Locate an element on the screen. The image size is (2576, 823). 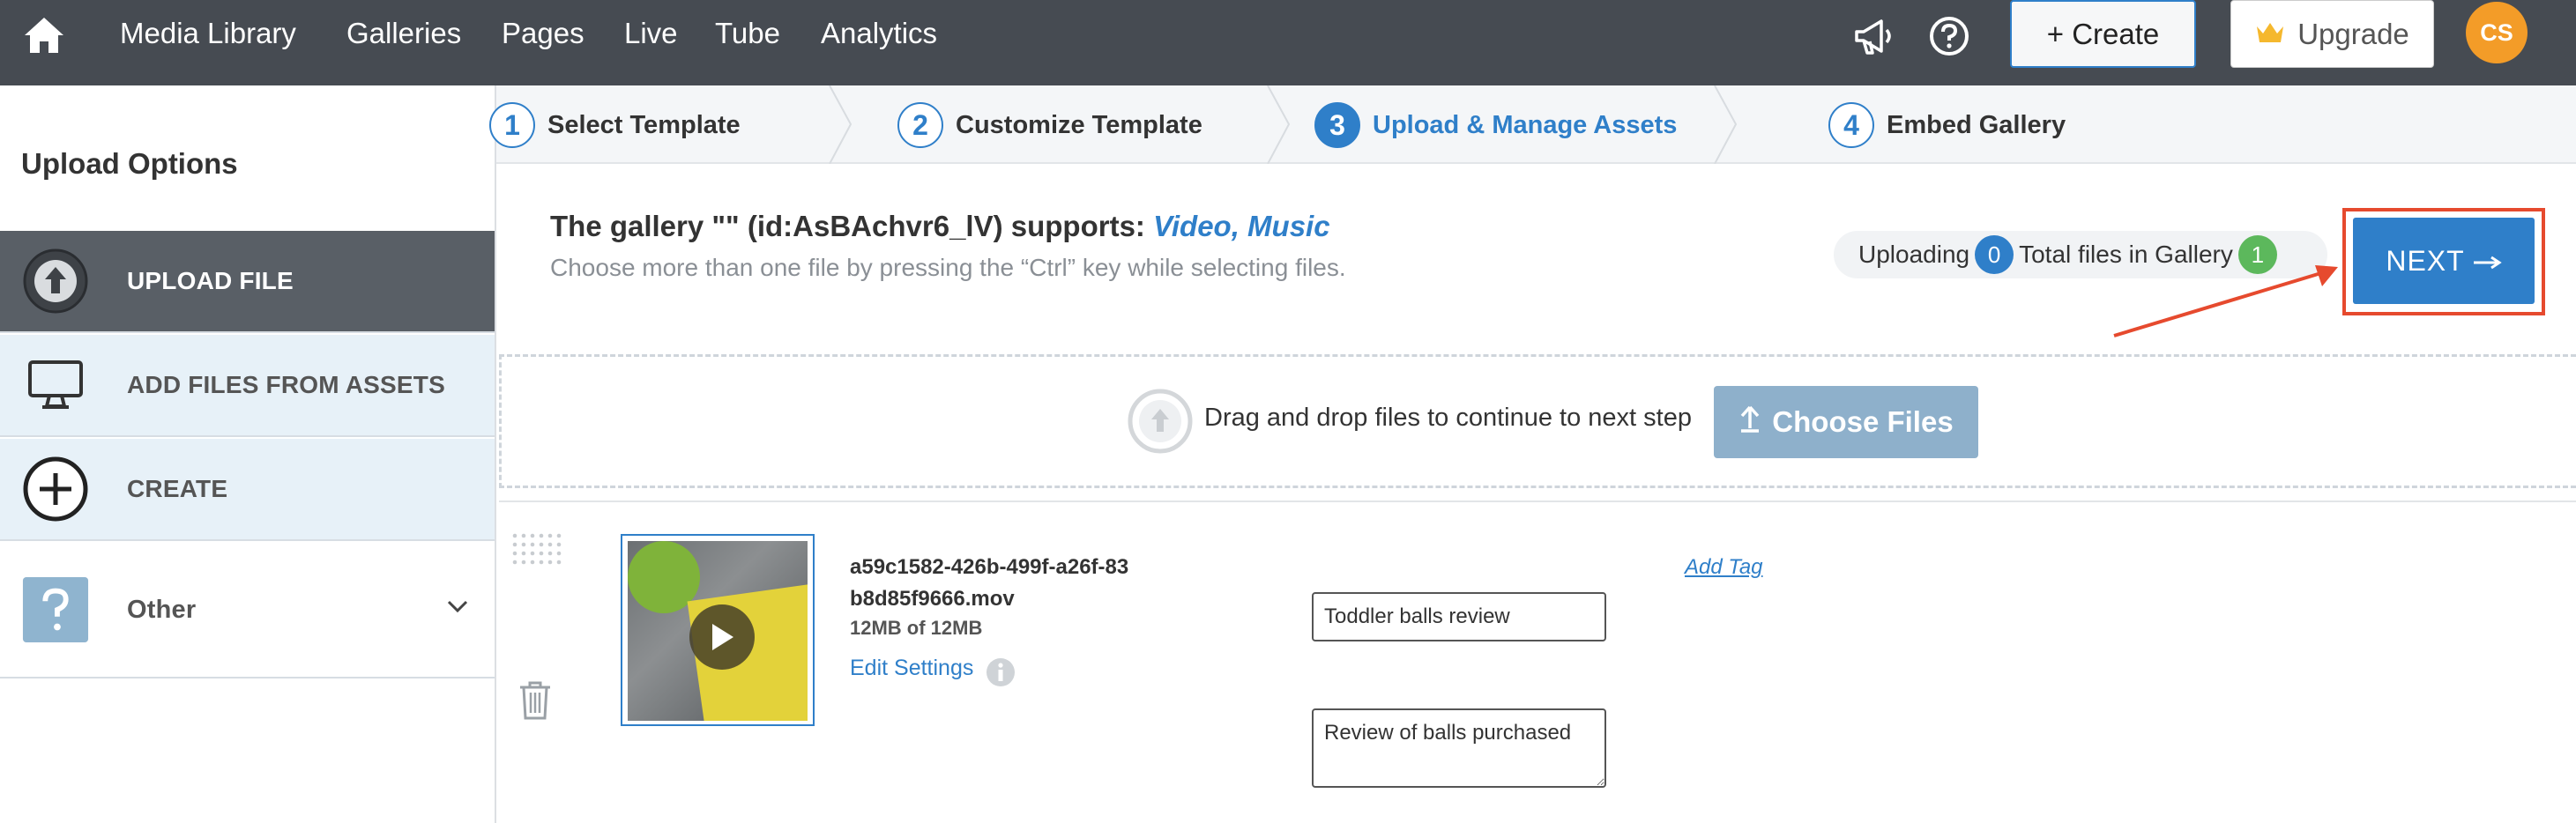
nav-tube: Tube is located at coordinates (748, 33).